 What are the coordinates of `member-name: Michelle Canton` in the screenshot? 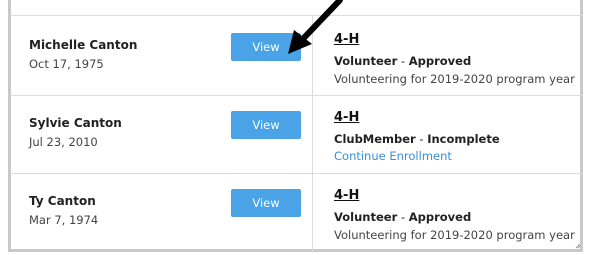 It's located at (83, 45).